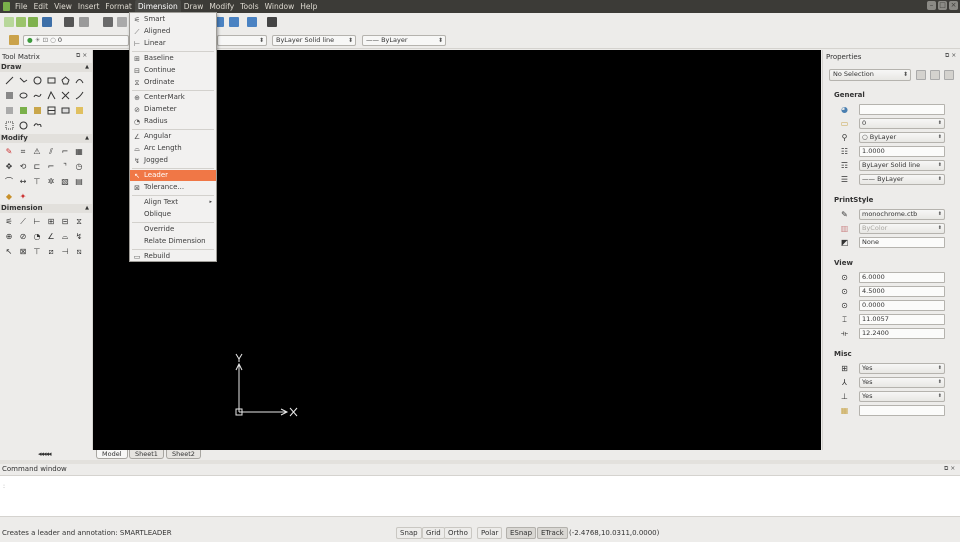  I want to click on mirror-tool-icon: ⚠, so click(37, 151).